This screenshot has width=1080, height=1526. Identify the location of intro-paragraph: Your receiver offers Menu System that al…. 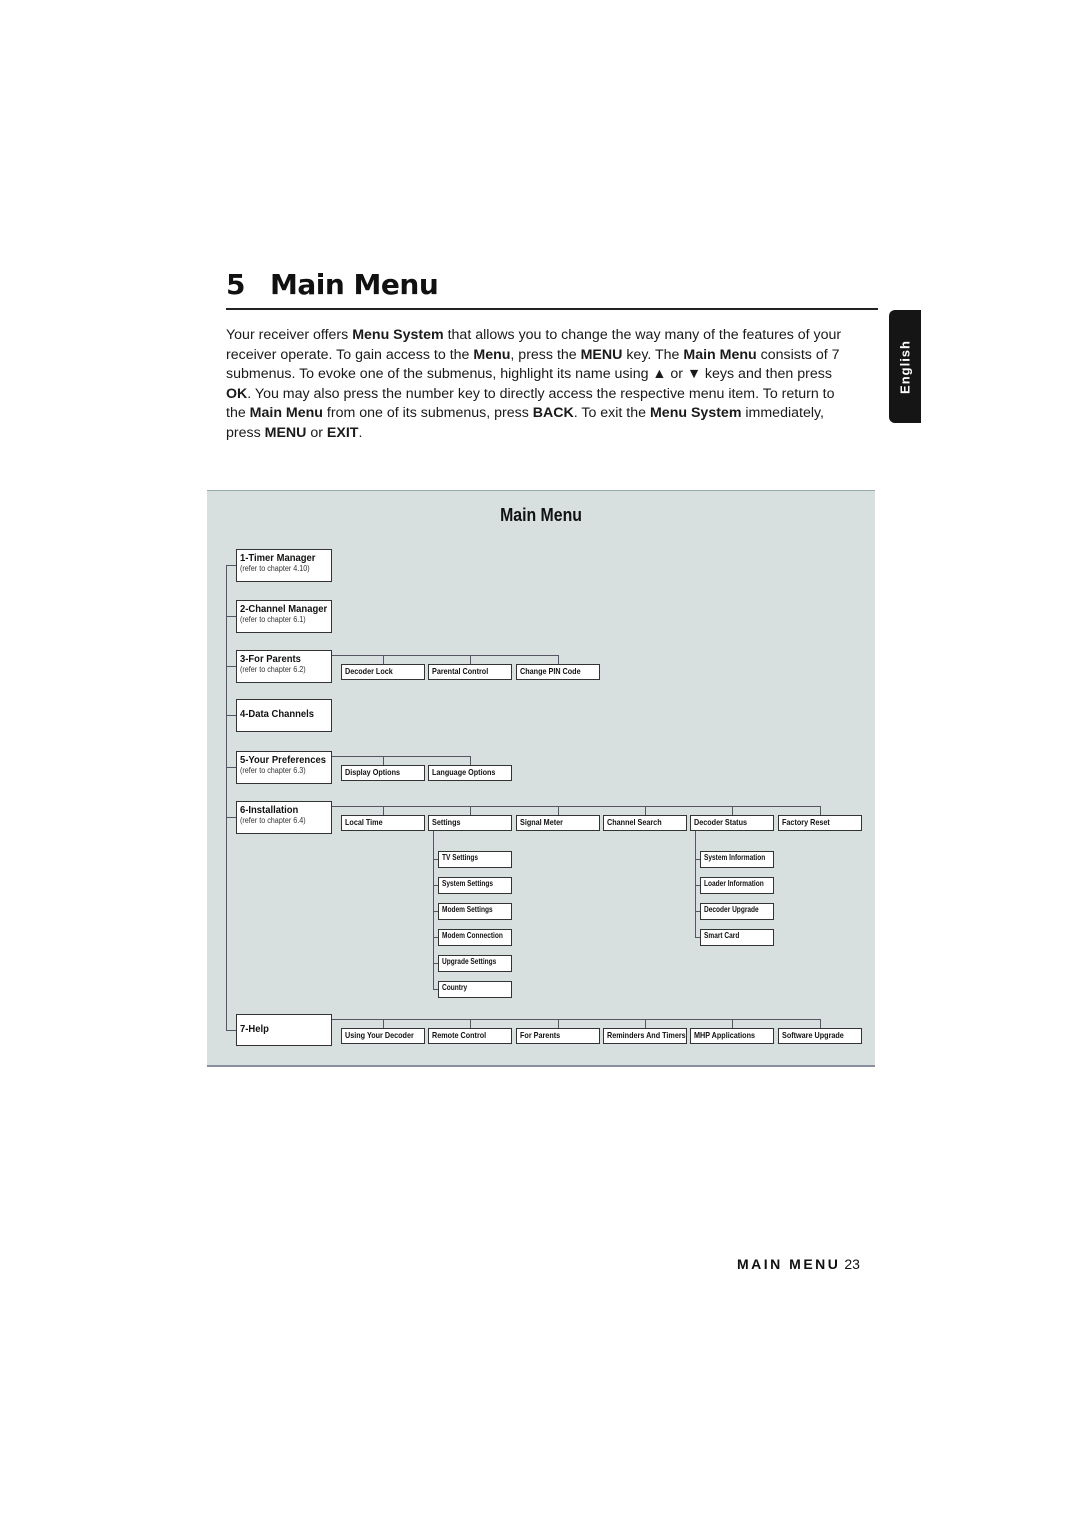
(542, 385).